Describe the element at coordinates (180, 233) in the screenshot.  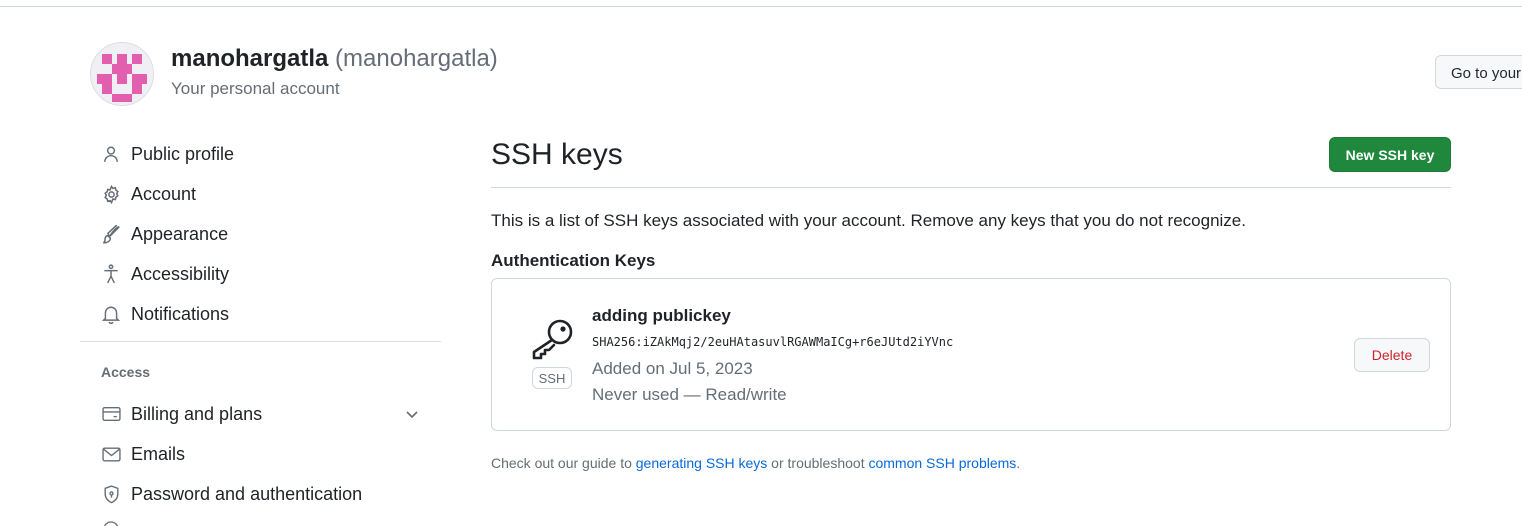
I see `sidebar-item-label: Appearance` at that location.